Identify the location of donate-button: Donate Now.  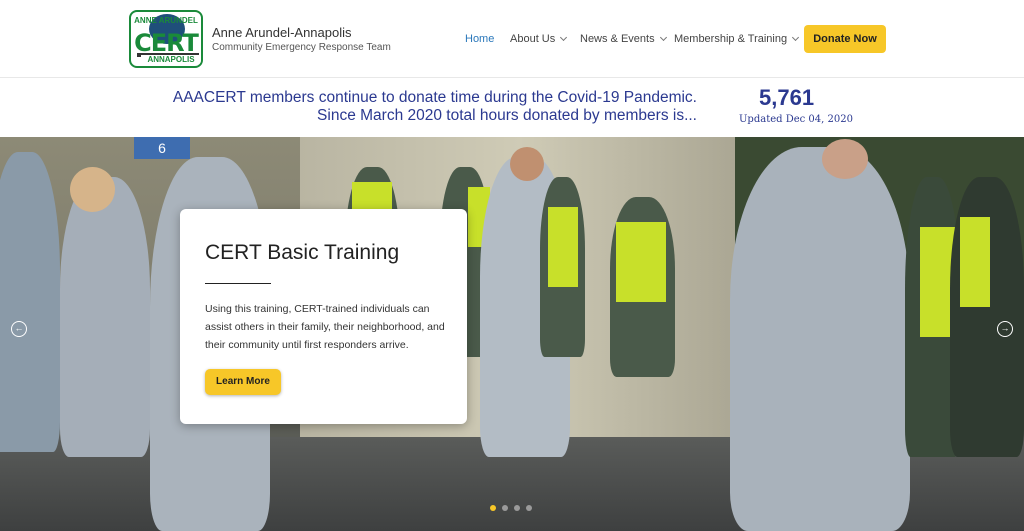
(845, 39).